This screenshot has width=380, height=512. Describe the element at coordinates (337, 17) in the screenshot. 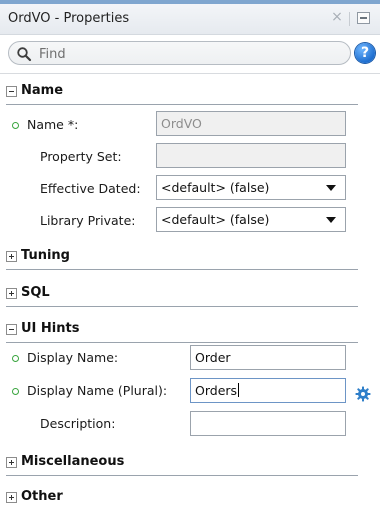

I see `close-icon: ×` at that location.